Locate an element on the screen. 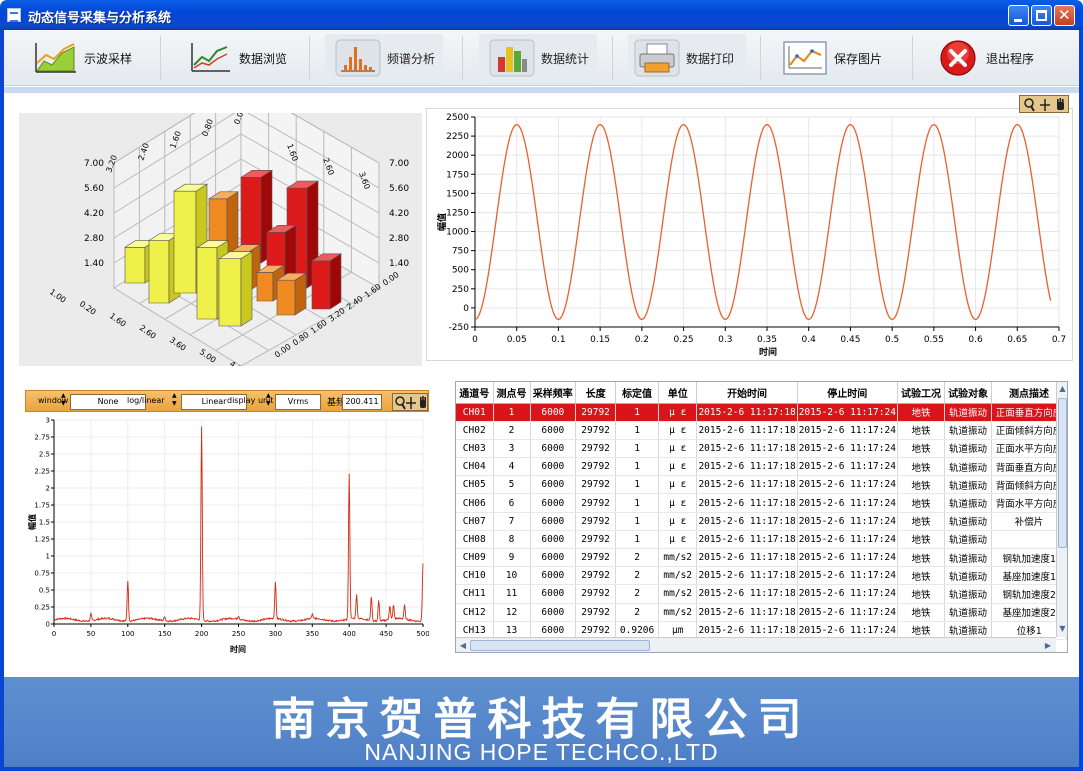 The width and height of the screenshot is (1083, 771). column-header: 开始时间 is located at coordinates (747, 393).